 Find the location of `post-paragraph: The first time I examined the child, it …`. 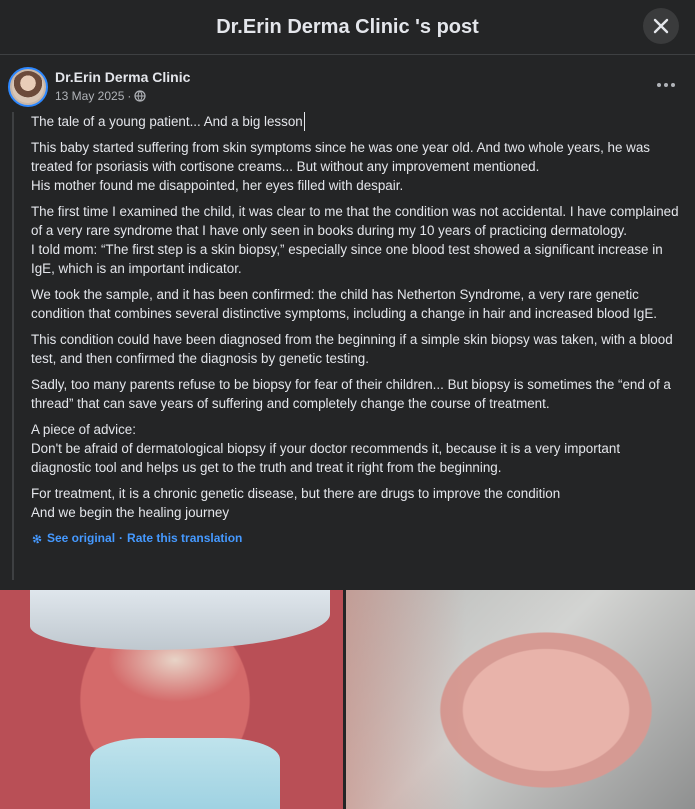

post-paragraph: The first time I examined the child, it … is located at coordinates (355, 240).